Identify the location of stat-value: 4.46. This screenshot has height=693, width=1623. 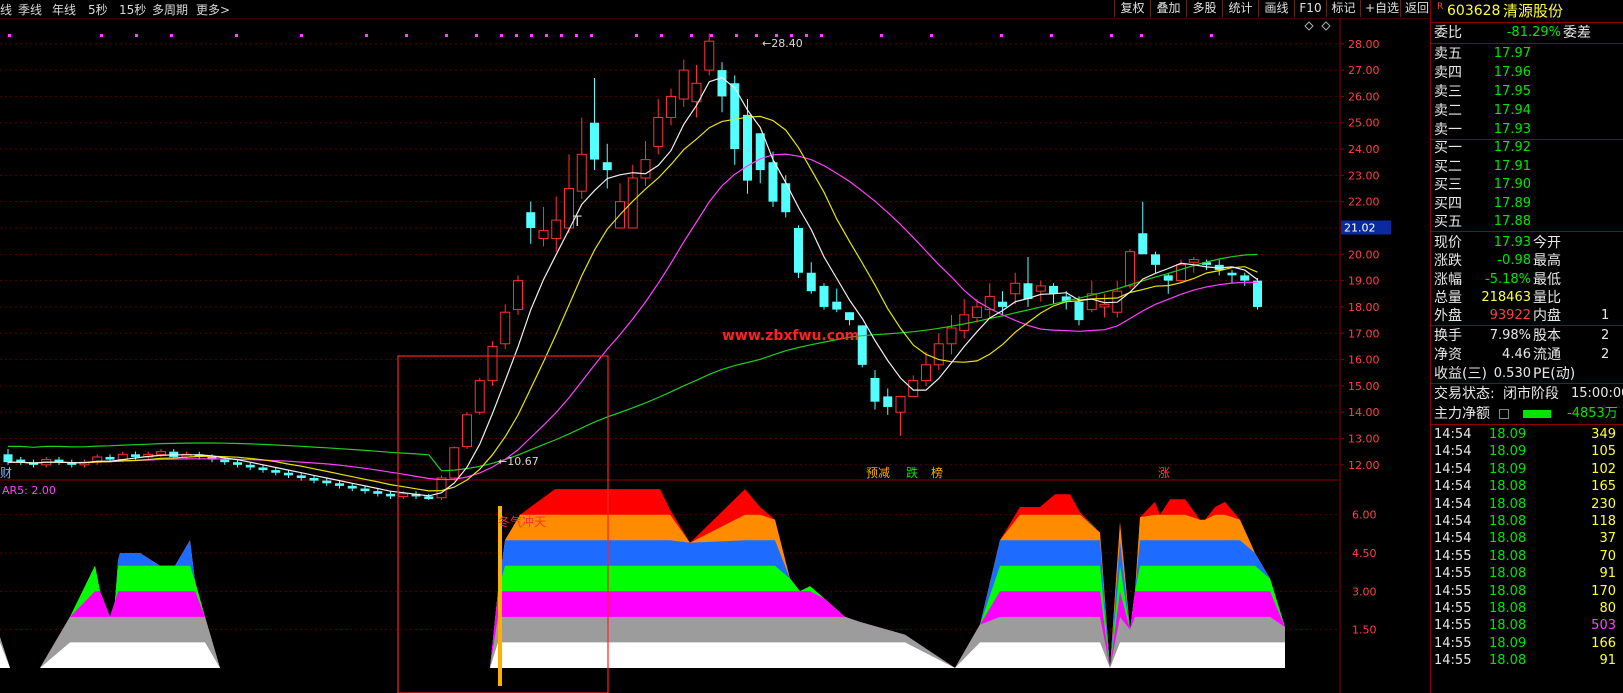
(1516, 354).